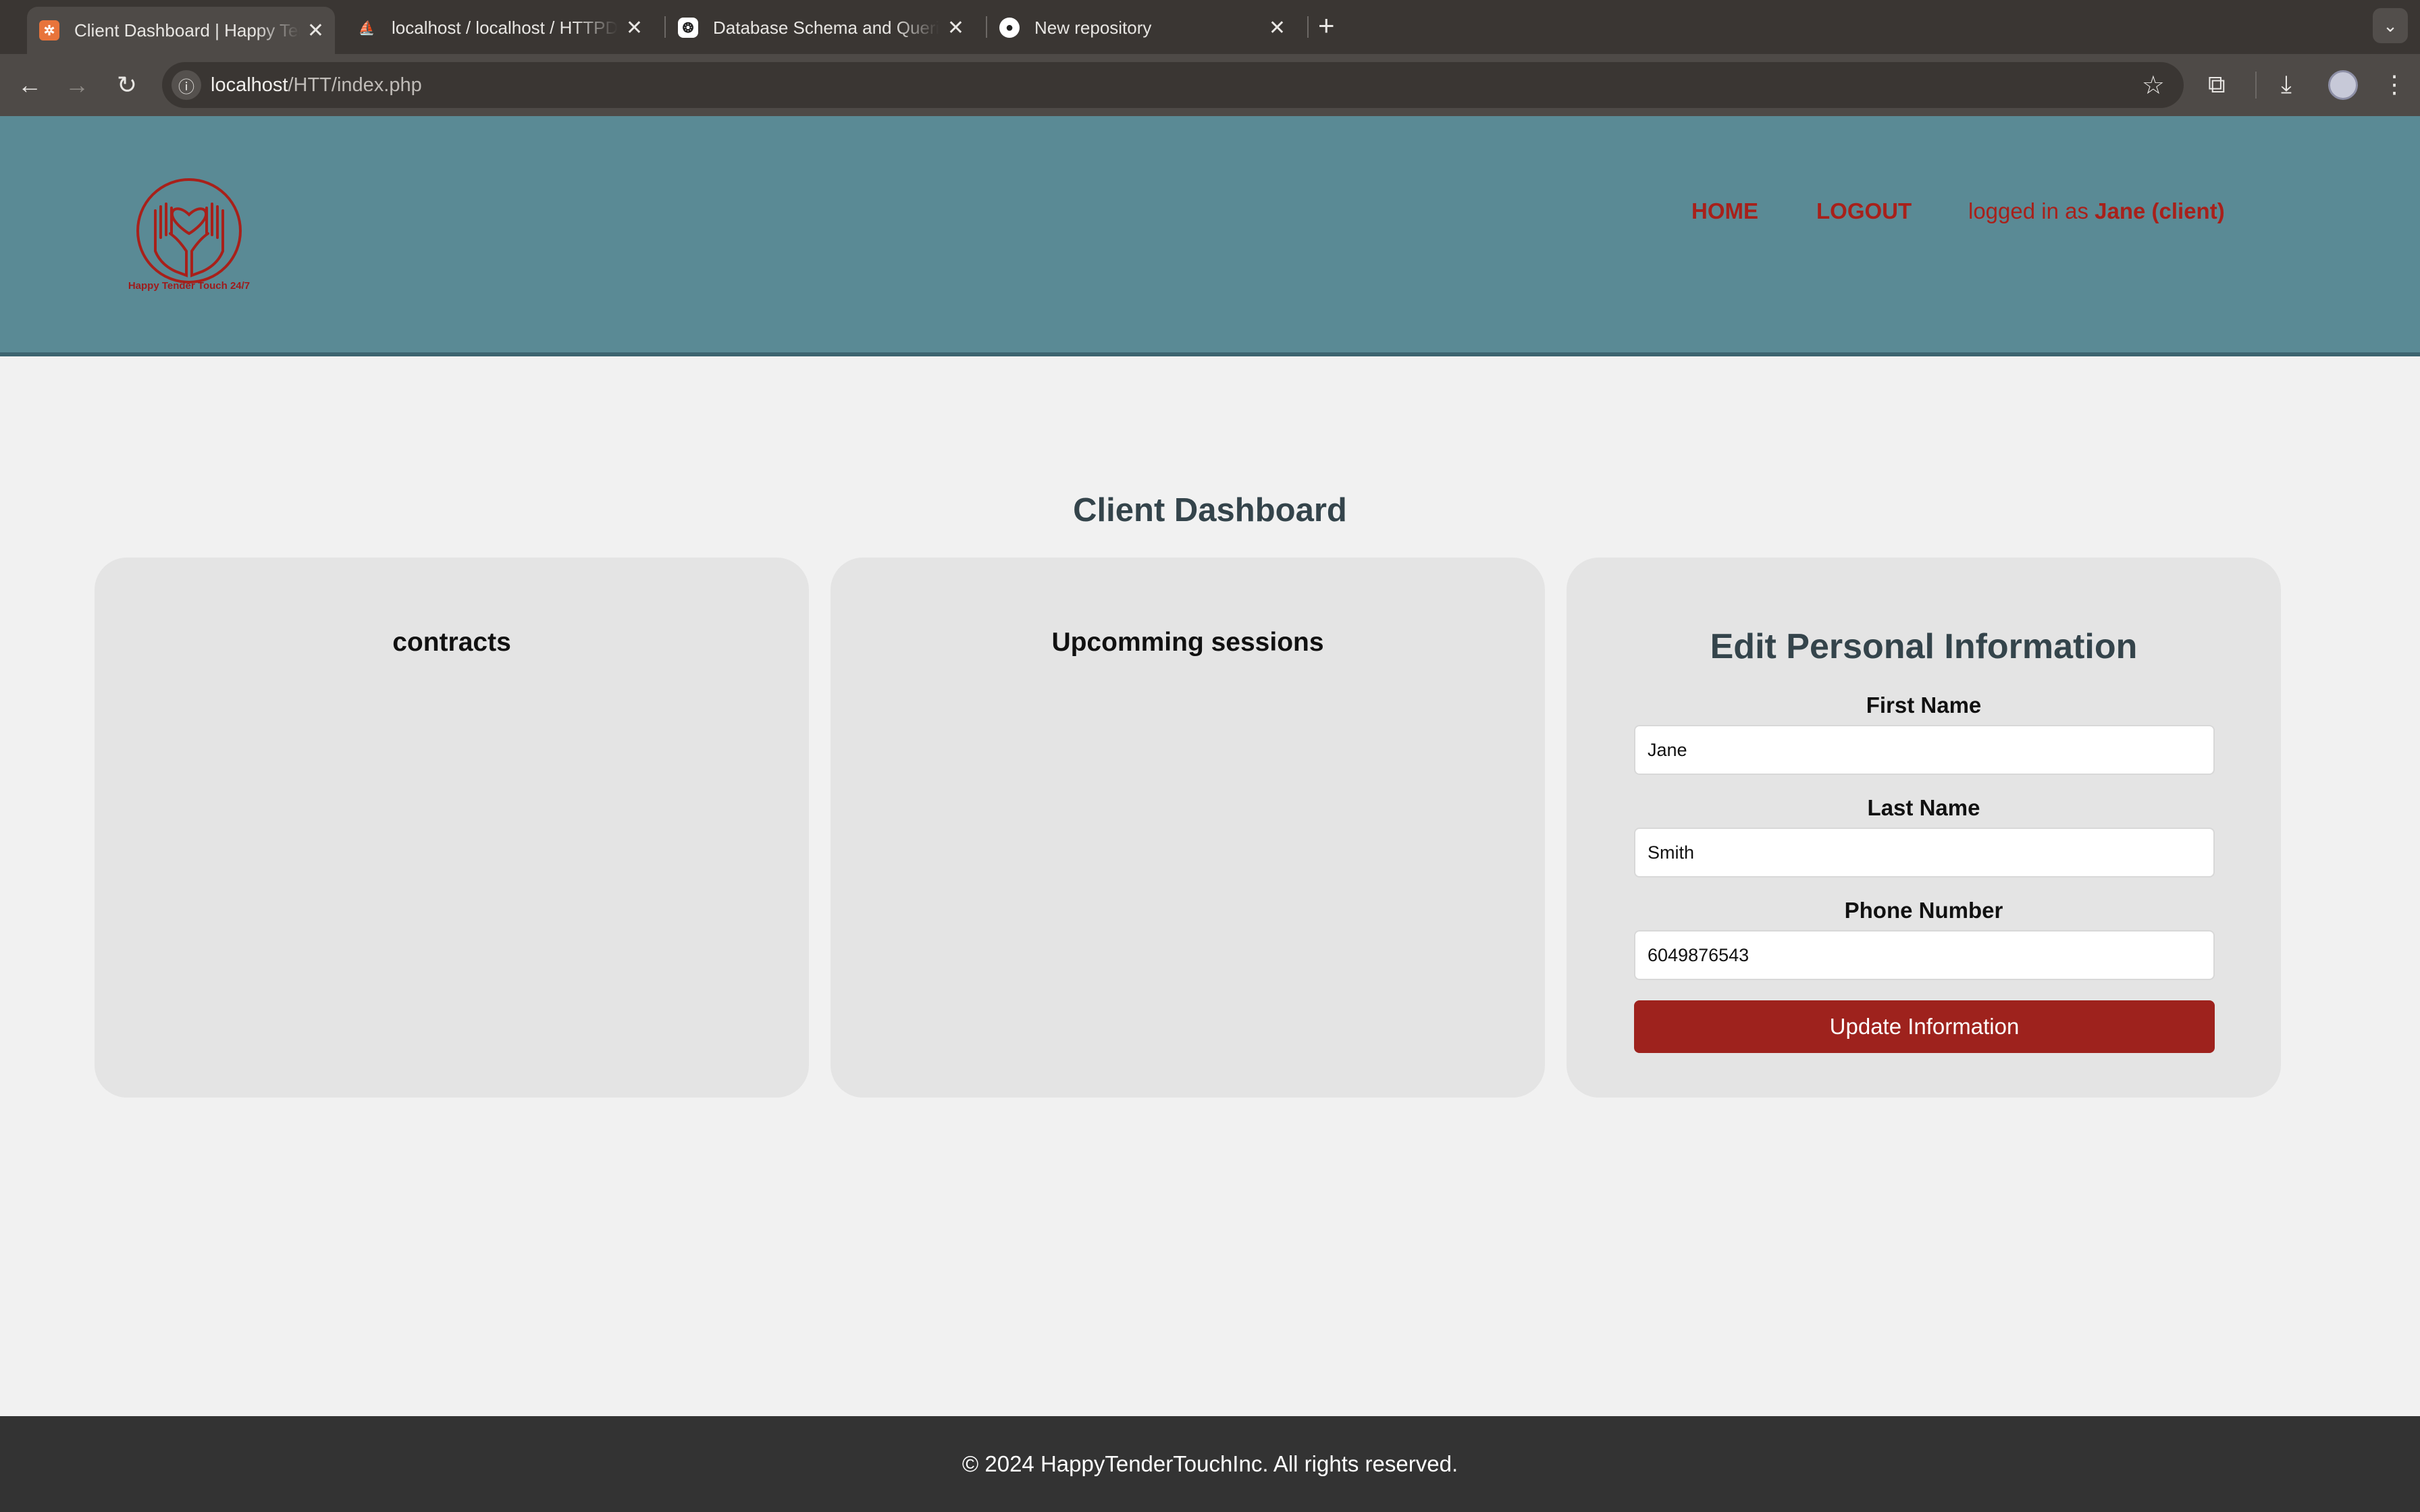 Image resolution: width=2420 pixels, height=1512 pixels. Describe the element at coordinates (189, 230) in the screenshot. I see `logo-hands-heart-icon` at that location.